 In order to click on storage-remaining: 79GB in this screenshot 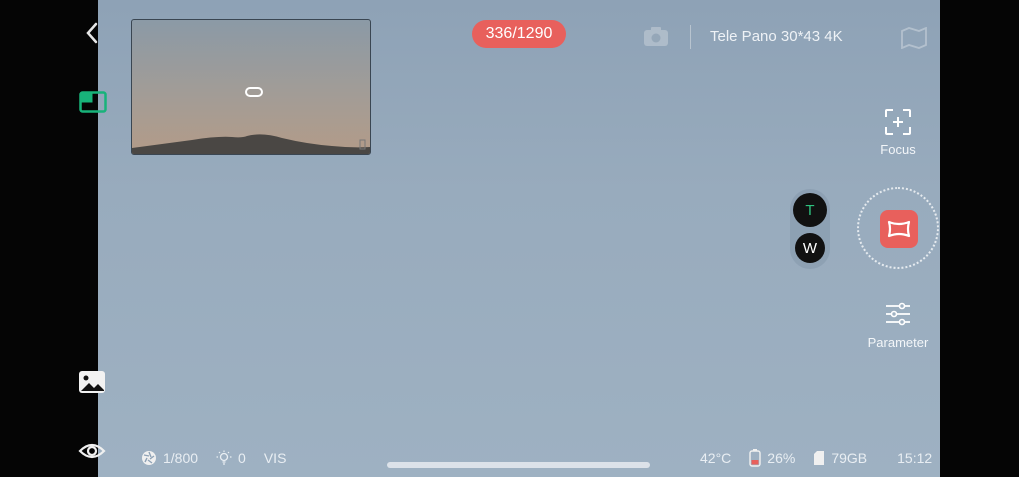, I will do `click(849, 458)`.